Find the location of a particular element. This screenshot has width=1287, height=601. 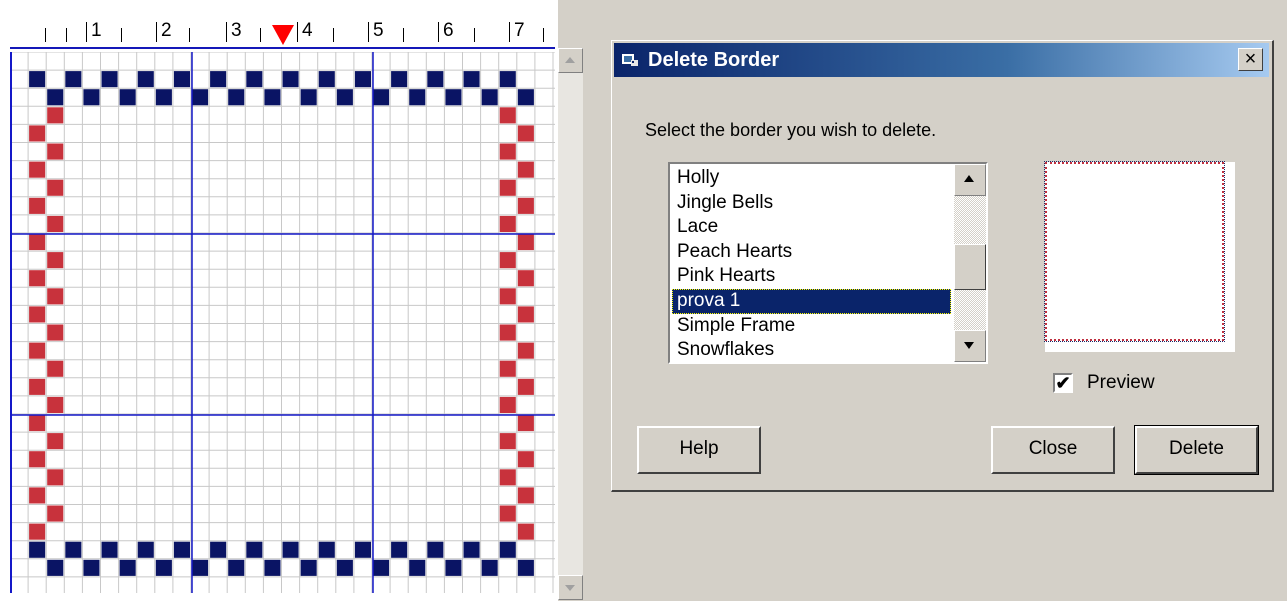

scroll-down-button is located at coordinates (570, 587).